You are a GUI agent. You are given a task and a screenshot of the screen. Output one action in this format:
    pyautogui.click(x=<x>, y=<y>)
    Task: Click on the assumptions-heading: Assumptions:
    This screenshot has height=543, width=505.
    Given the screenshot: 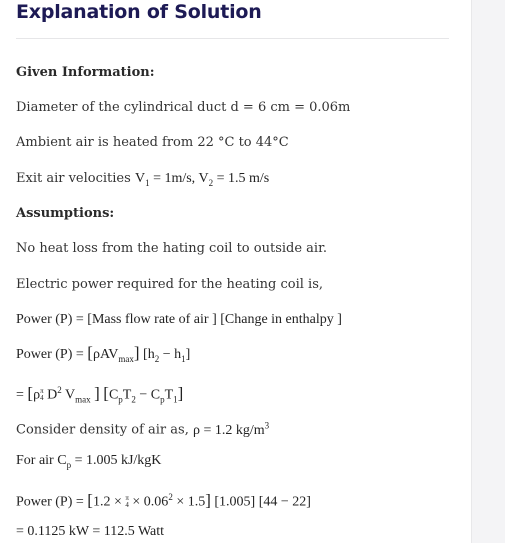 What is the action you would take?
    pyautogui.click(x=65, y=213)
    